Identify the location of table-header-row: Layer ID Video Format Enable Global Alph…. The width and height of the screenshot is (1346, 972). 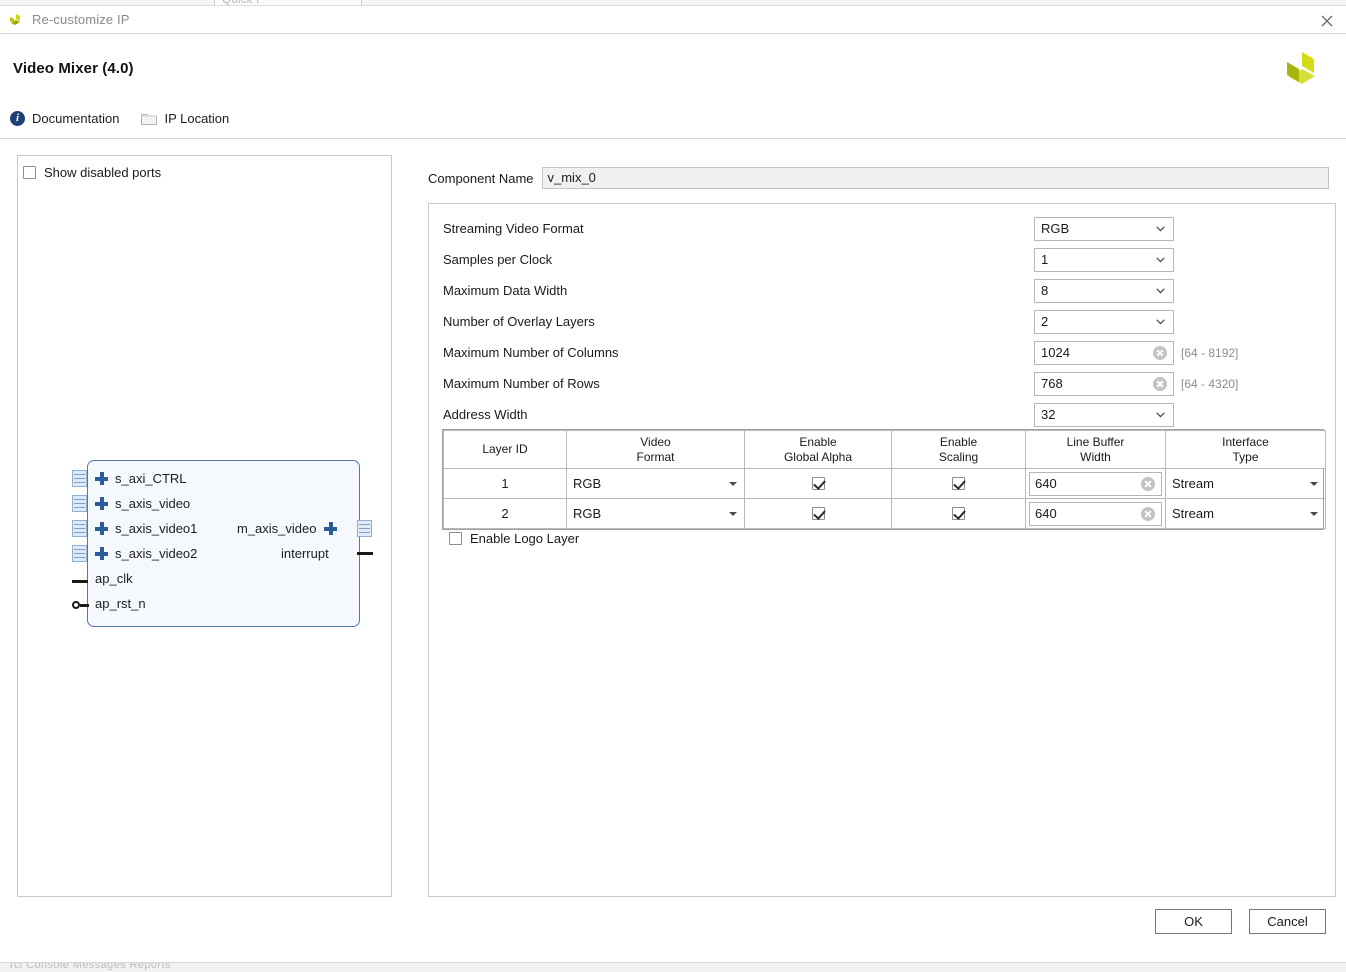
(884, 449).